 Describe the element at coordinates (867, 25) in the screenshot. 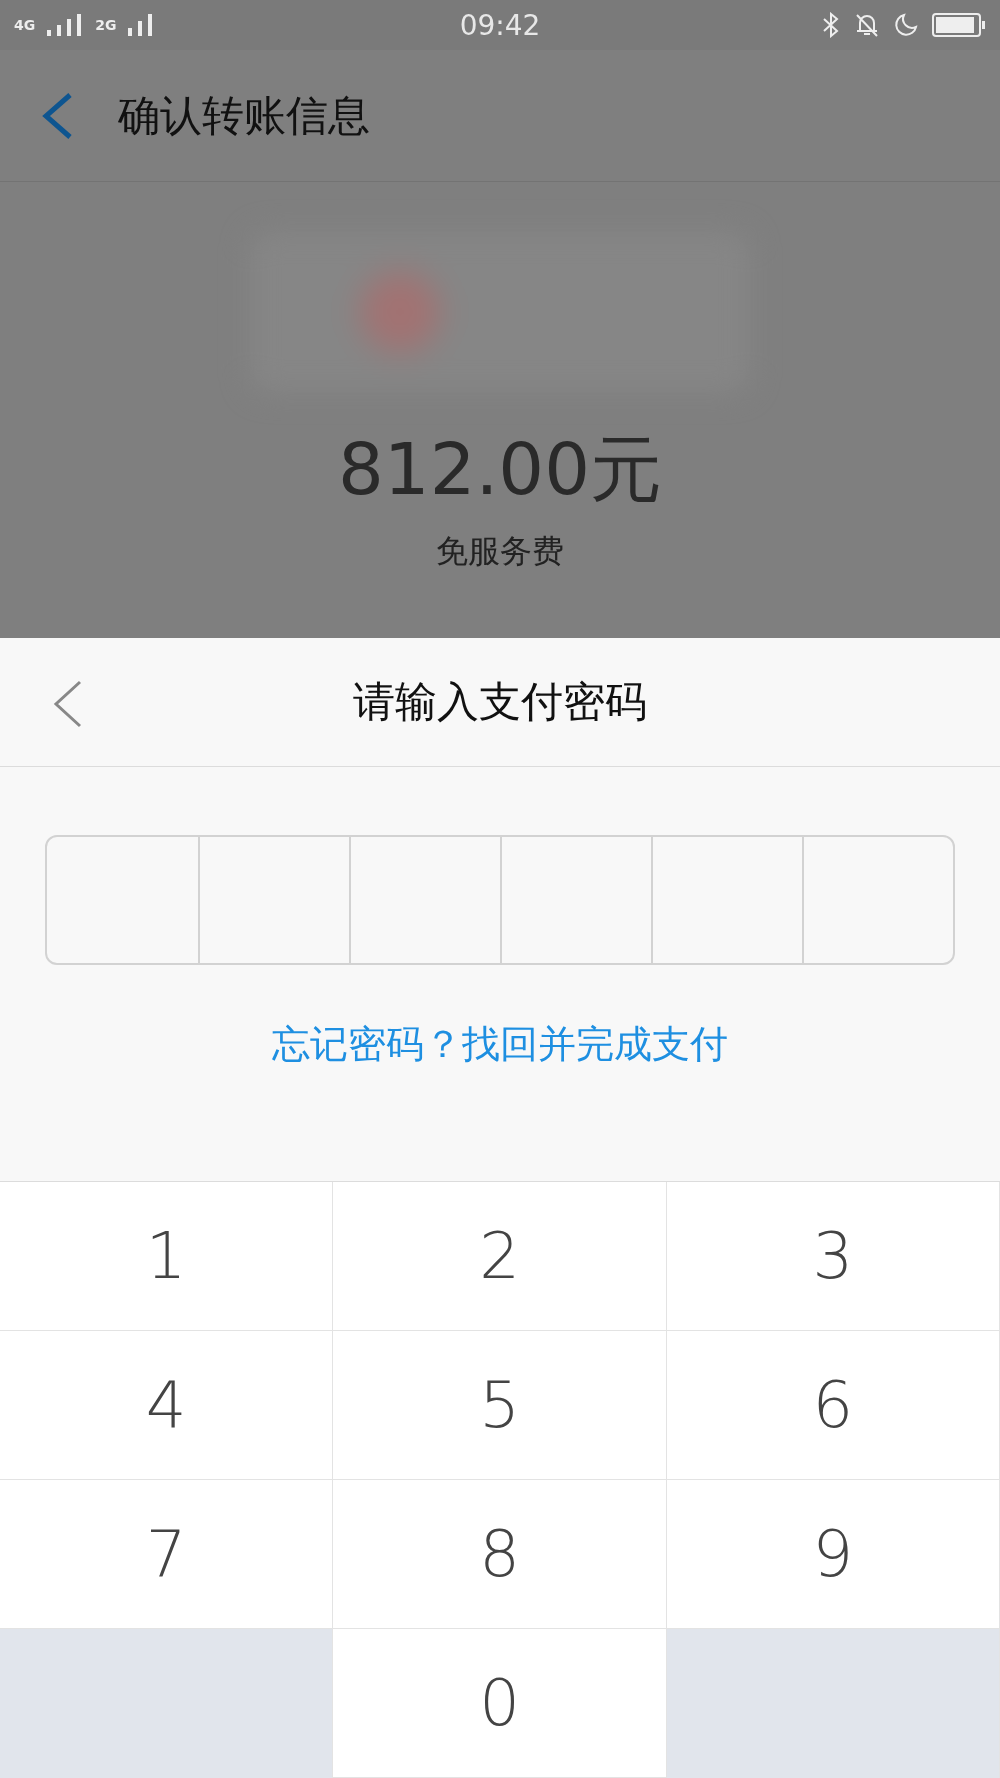

I see `bell-off-icon` at that location.